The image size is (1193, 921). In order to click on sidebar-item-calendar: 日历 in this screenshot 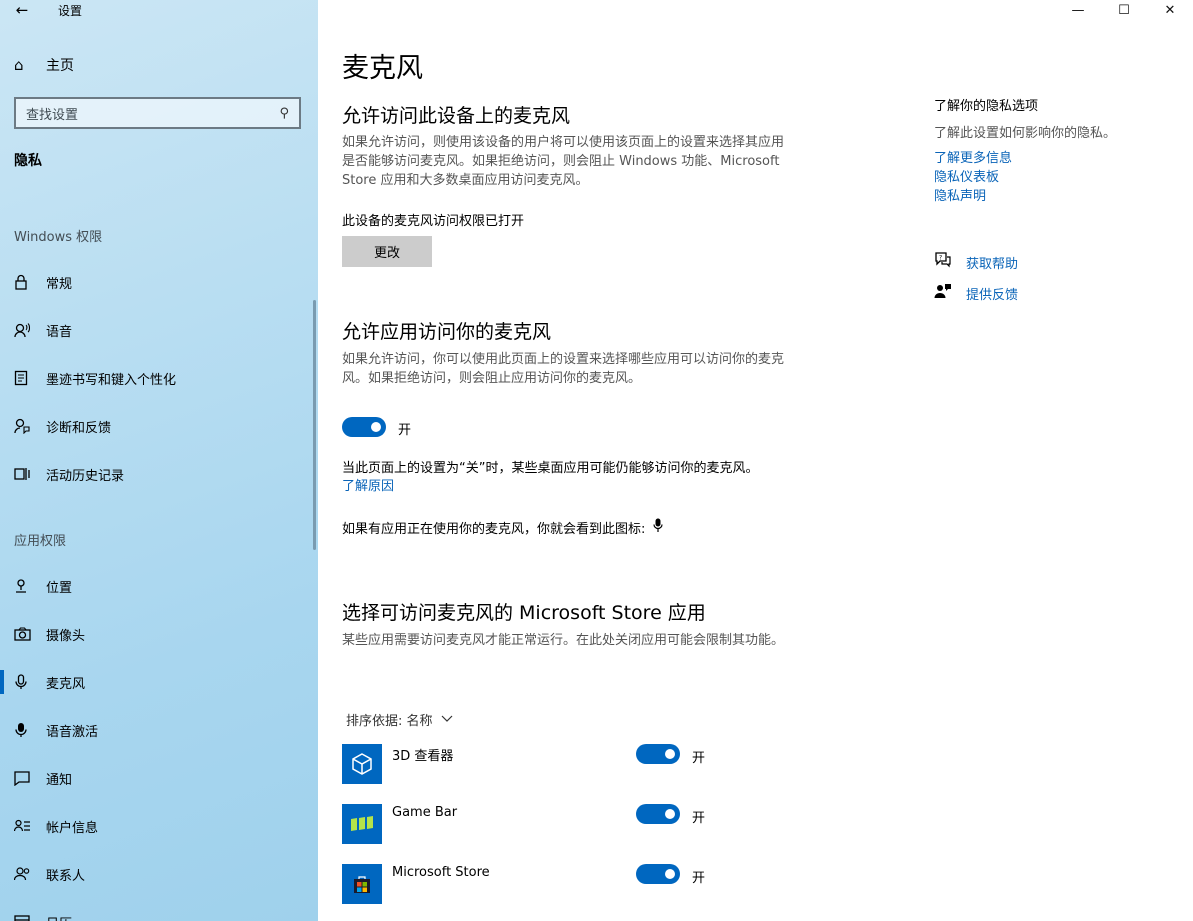, I will do `click(159, 911)`.